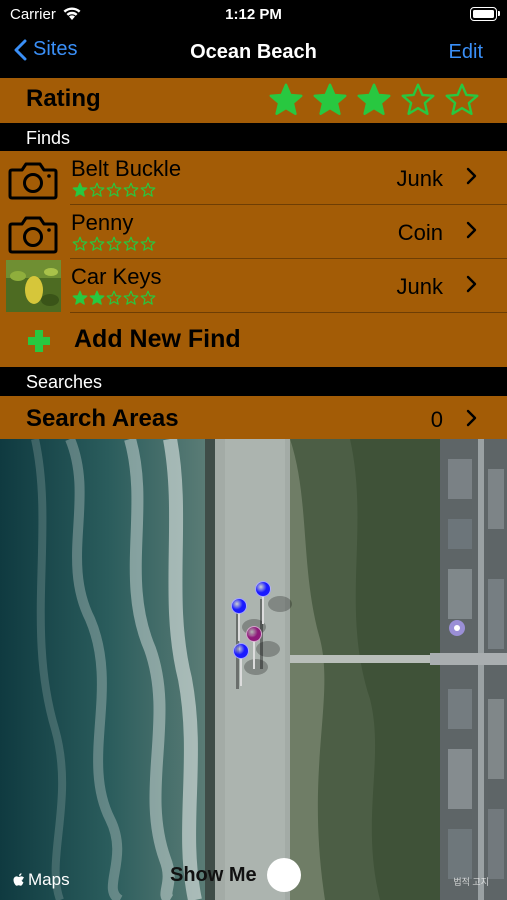 This screenshot has height=900, width=507. I want to click on chevron-left-icon, so click(20, 49).